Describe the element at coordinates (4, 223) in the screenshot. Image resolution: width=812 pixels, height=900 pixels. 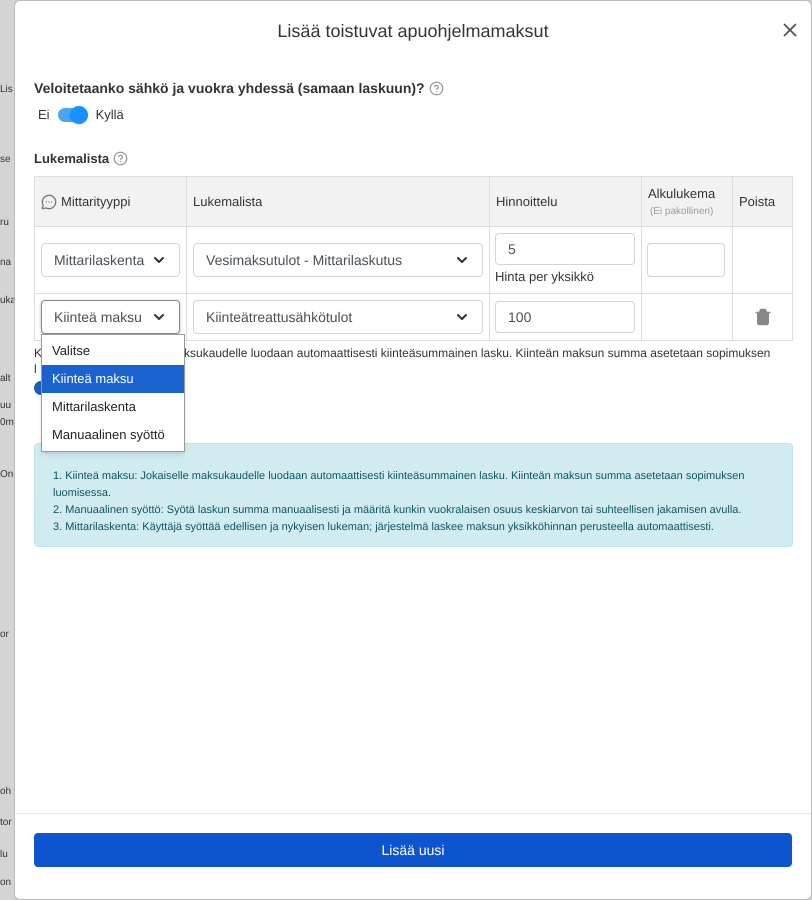
I see `background-text: ru` at that location.